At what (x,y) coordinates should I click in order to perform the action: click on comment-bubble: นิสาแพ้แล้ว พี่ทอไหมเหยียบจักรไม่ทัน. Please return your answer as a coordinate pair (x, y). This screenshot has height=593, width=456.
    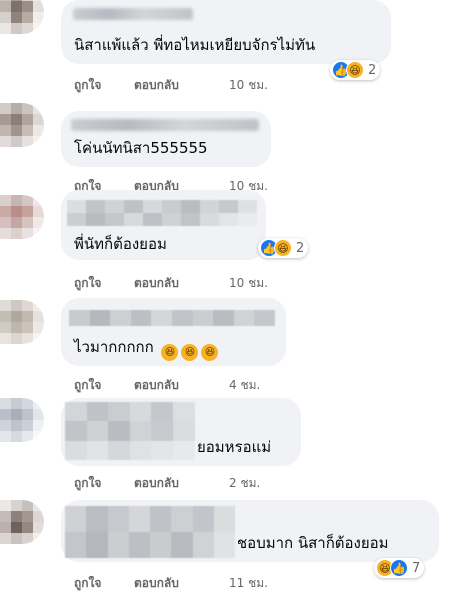
    Looking at the image, I should click on (226, 32).